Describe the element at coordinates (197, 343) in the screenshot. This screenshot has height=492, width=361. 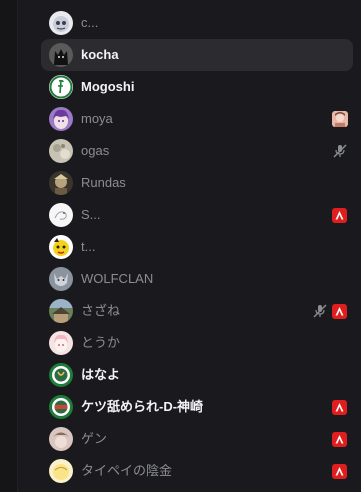
I see `member-row: とうか` at that location.